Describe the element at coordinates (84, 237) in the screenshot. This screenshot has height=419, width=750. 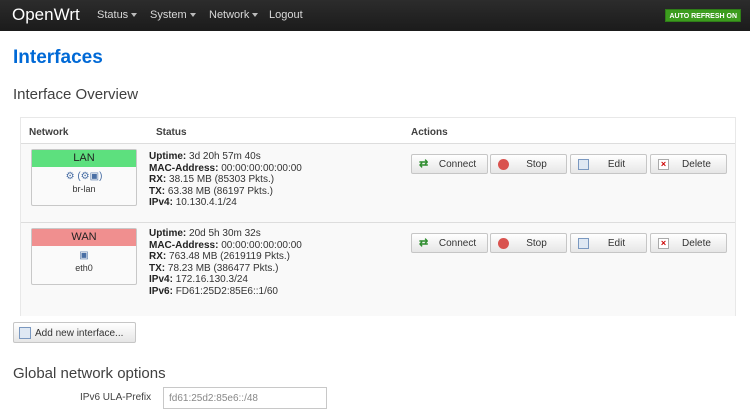
I see `network-name: WAN` at that location.